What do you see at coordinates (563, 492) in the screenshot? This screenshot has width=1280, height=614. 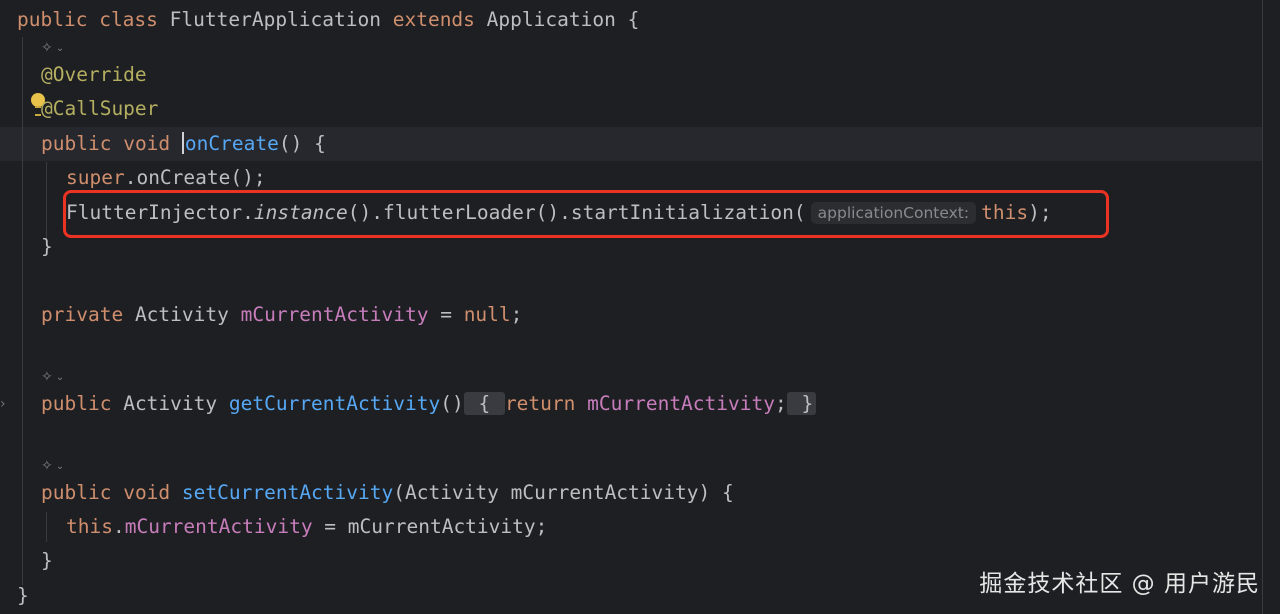 I see `method-params: (Activity mCurrentActivity) {` at bounding box center [563, 492].